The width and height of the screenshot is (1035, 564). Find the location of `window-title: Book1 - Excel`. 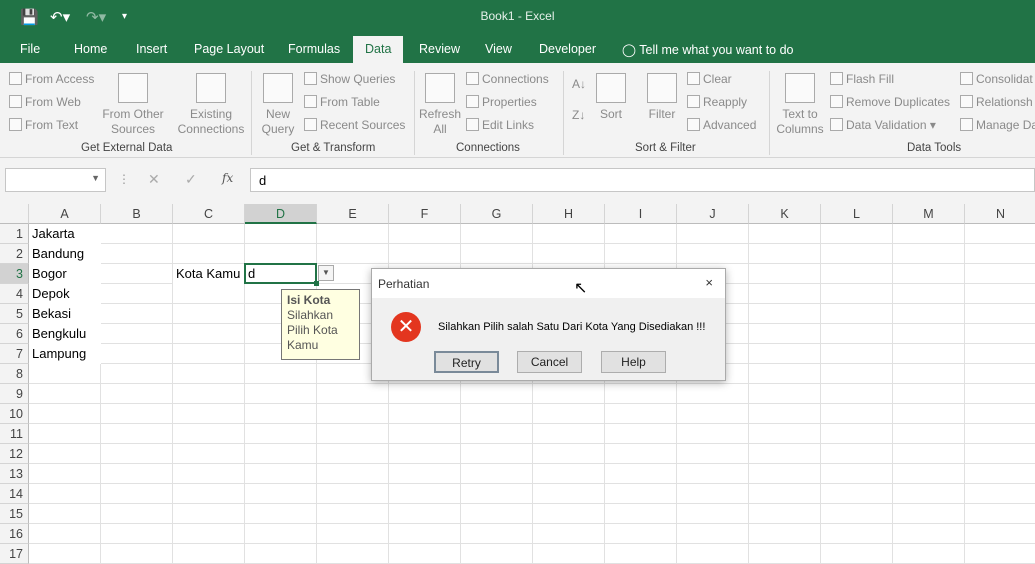

window-title: Book1 - Excel is located at coordinates (517, 16).